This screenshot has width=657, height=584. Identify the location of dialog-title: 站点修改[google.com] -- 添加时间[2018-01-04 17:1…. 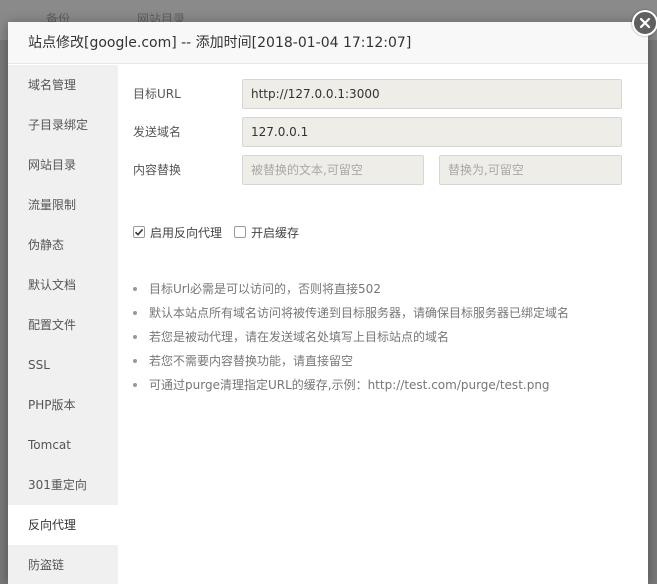
(328, 43).